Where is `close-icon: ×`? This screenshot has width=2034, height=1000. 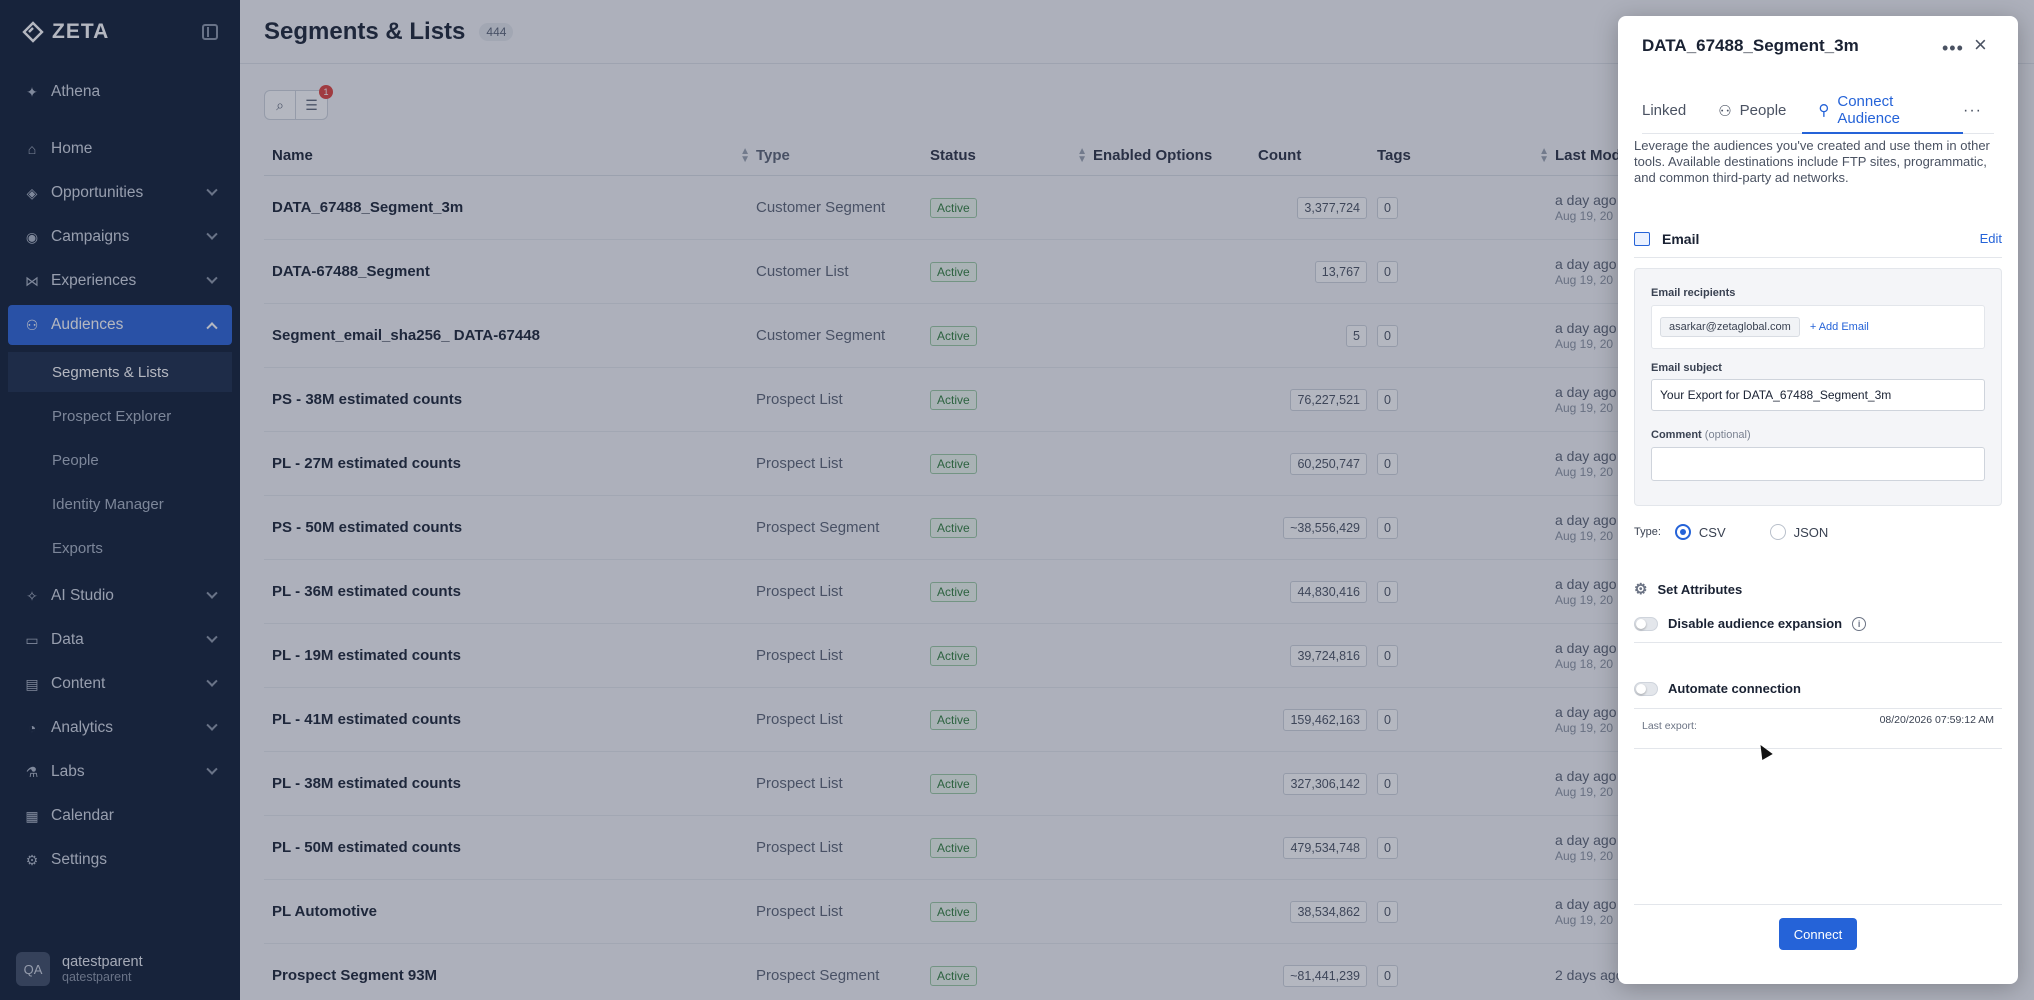
close-icon: × is located at coordinates (1980, 45).